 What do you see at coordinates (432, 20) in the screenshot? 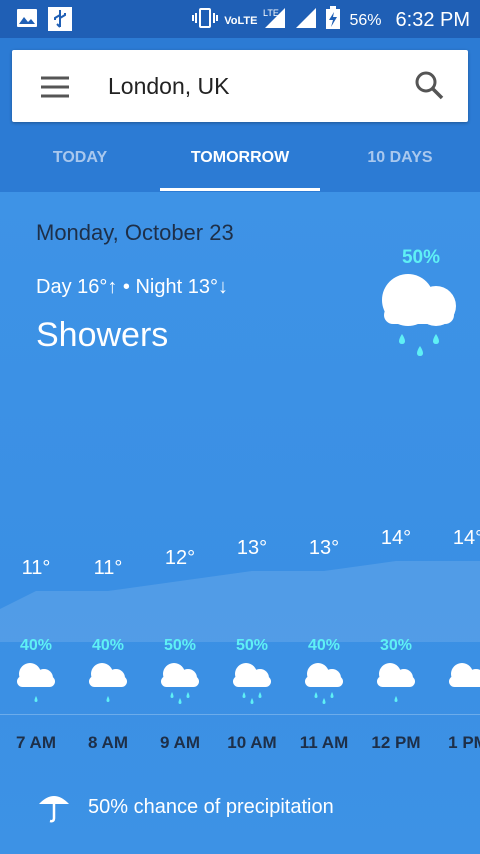
I see `clock: 6:32 PM` at bounding box center [432, 20].